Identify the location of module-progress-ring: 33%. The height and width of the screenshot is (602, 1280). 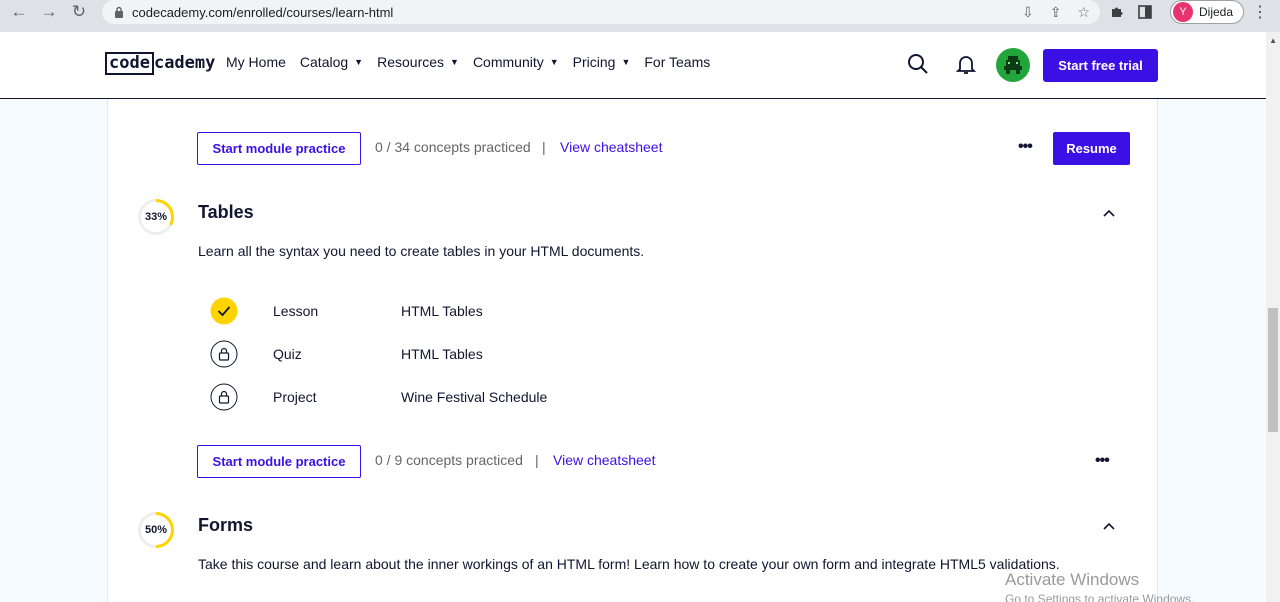
(156, 217).